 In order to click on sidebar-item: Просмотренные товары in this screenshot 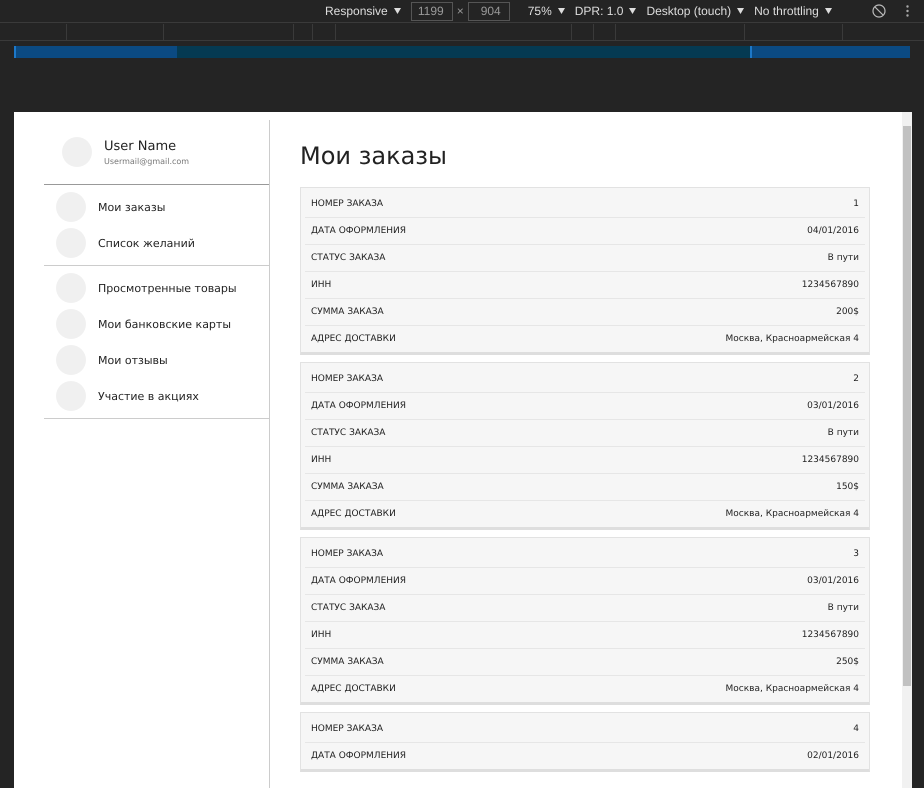, I will do `click(156, 288)`.